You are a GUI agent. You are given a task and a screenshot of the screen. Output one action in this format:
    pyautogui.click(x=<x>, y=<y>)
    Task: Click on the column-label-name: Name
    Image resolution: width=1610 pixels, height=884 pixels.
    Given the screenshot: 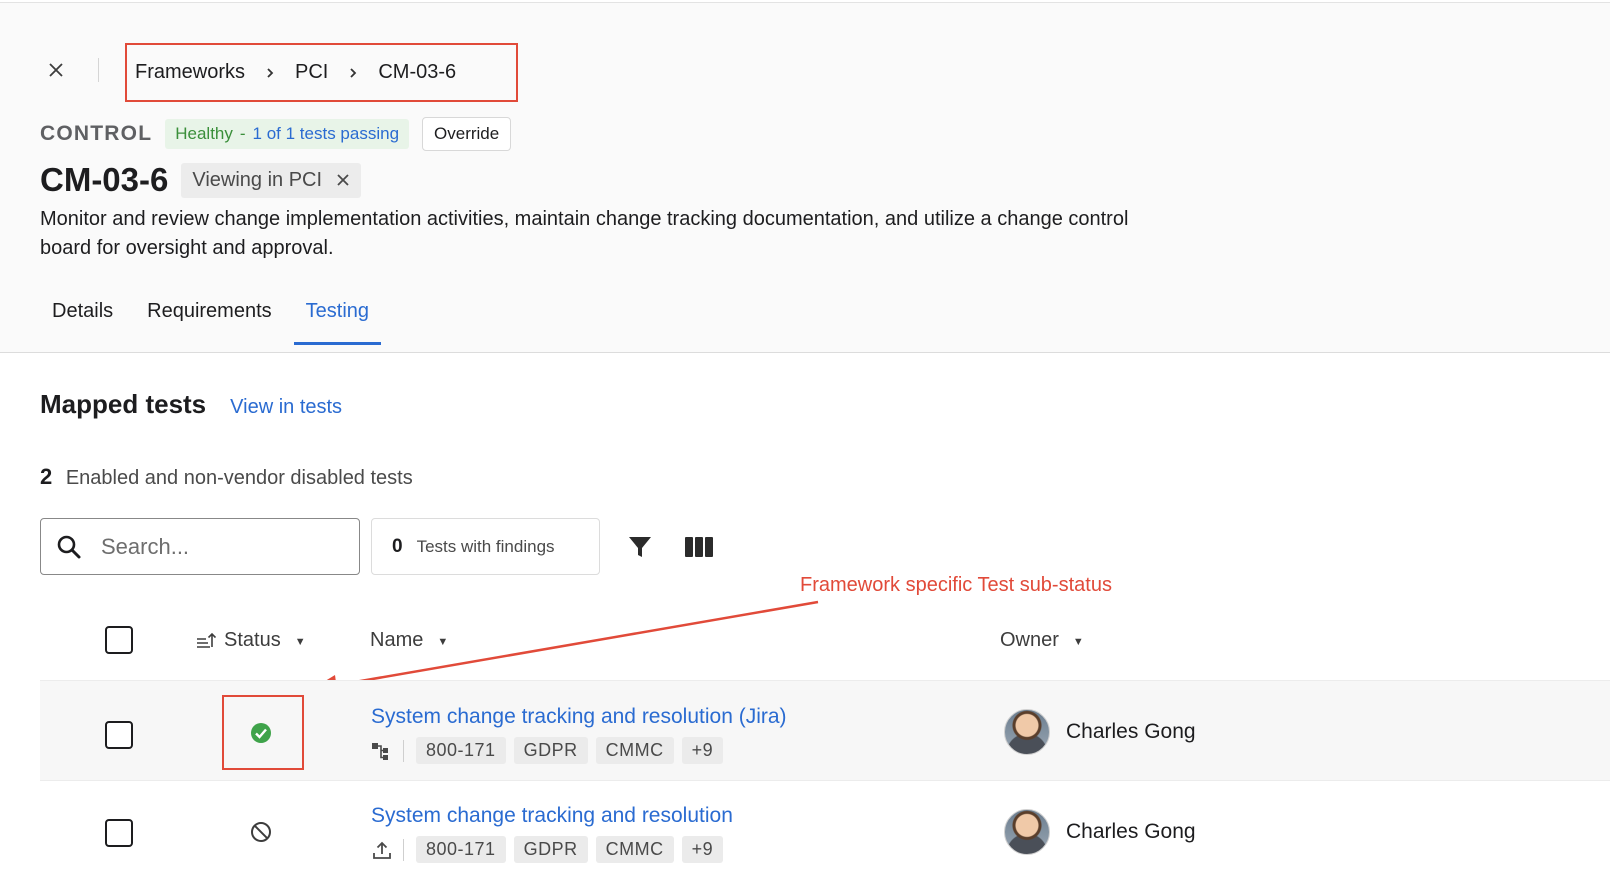 What is the action you would take?
    pyautogui.click(x=397, y=639)
    